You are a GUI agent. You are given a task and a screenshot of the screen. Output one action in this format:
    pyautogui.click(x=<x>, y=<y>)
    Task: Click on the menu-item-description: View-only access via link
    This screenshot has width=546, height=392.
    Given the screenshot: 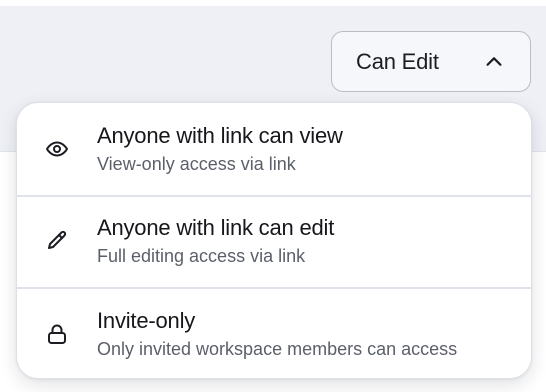 What is the action you would take?
    pyautogui.click(x=196, y=164)
    